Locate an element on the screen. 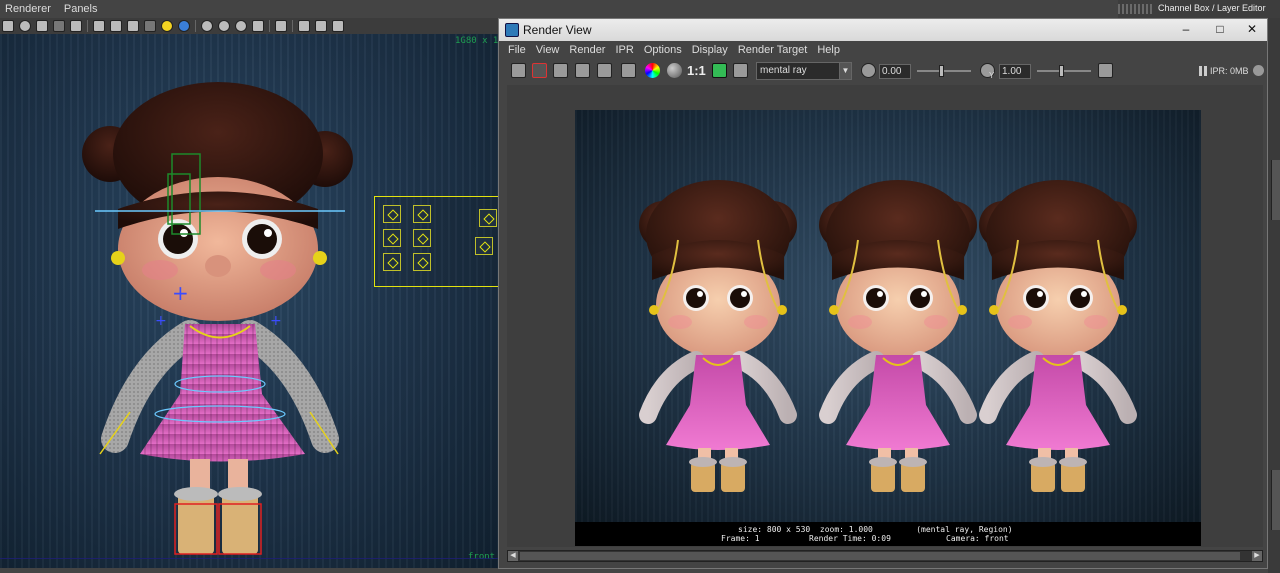 The height and width of the screenshot is (573, 1280). exposure-field: 0.00 is located at coordinates (895, 71).